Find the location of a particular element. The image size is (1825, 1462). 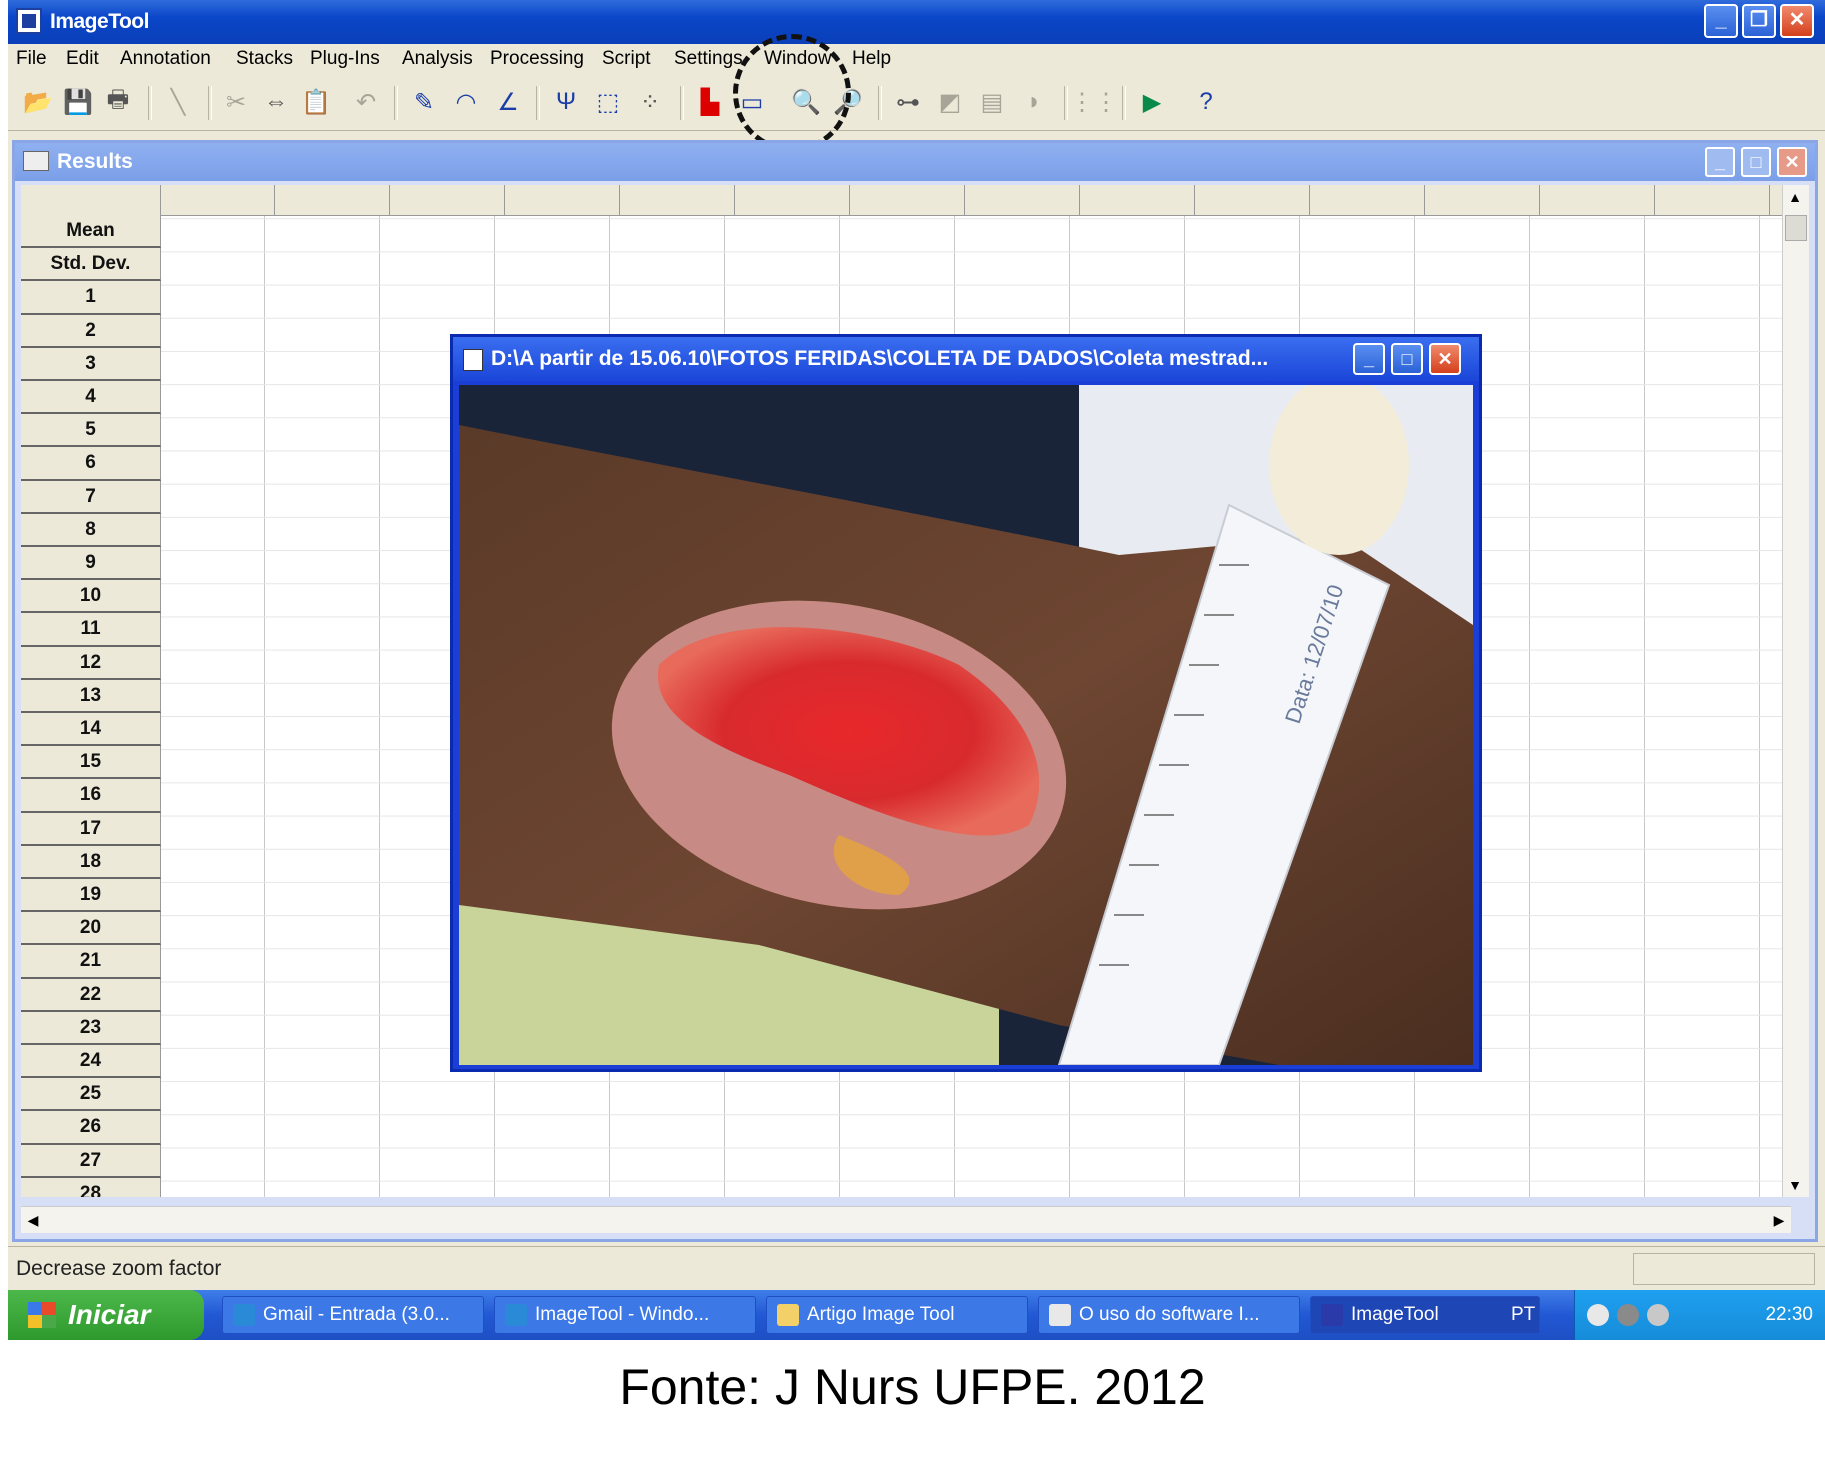

task-imagetool: ImageTool is located at coordinates (1425, 1315).